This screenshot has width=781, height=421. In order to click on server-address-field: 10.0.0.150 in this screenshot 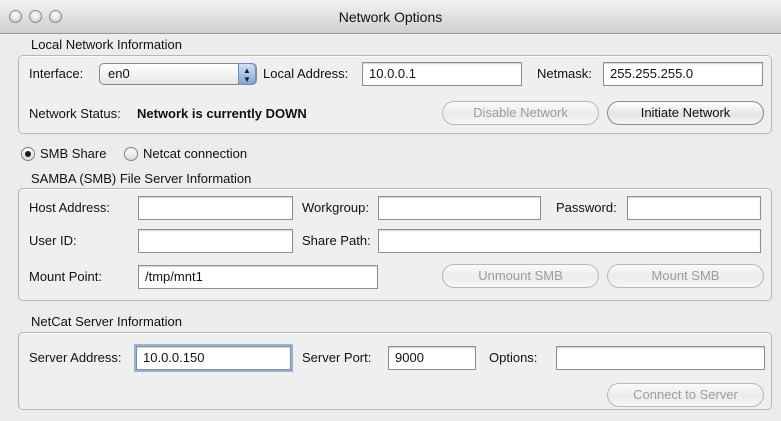, I will do `click(213, 358)`.